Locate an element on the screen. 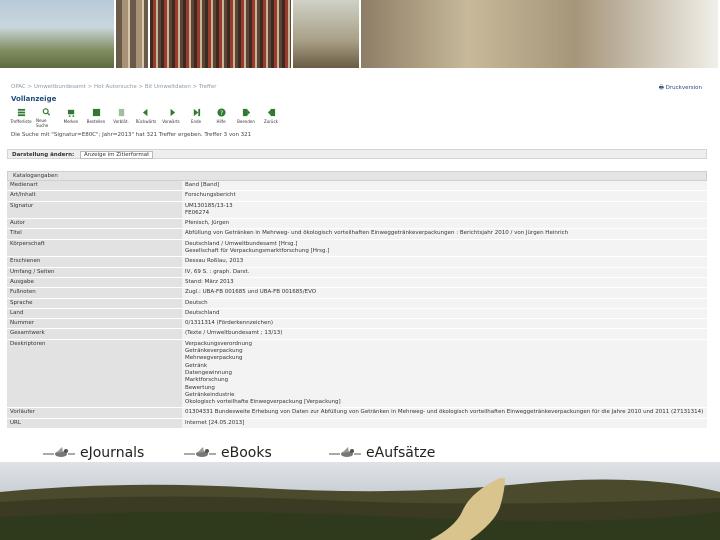 The image size is (720, 540). display-format-select: Anzeige im Zitierformat is located at coordinates (116, 155).